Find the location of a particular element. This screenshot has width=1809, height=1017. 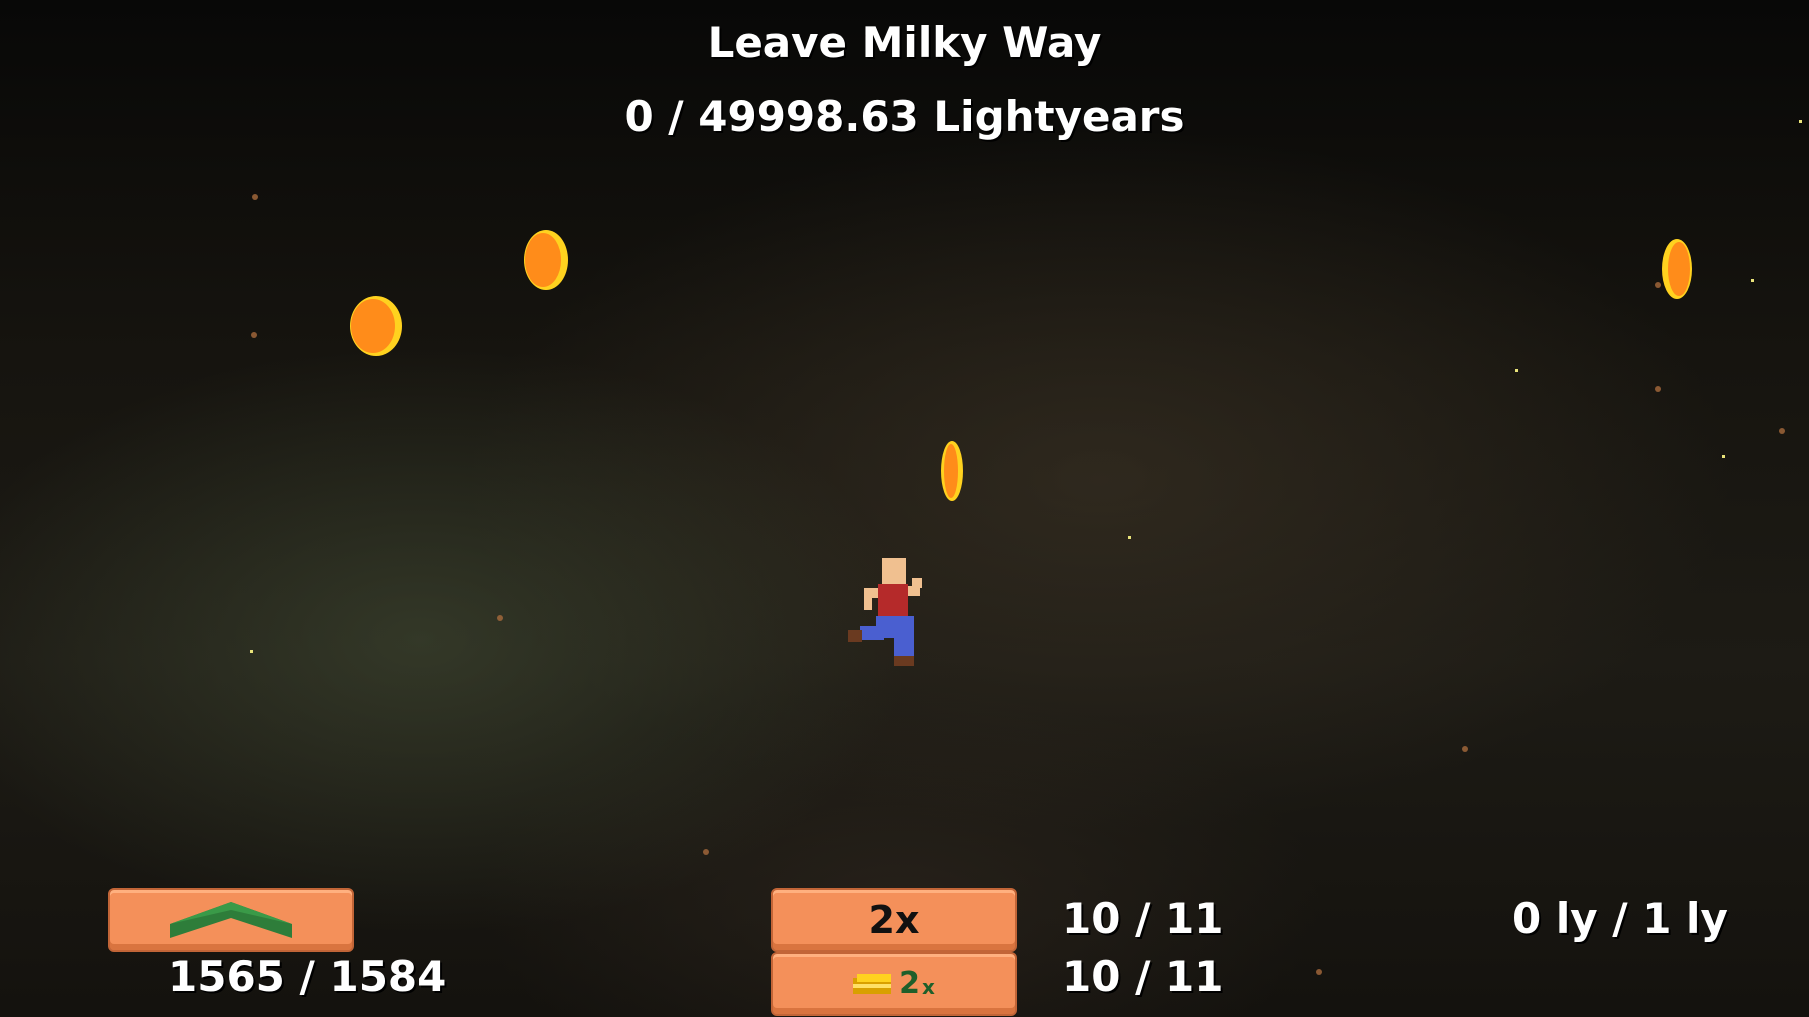

coin-multiplier-button: 2 x is located at coordinates (894, 984).